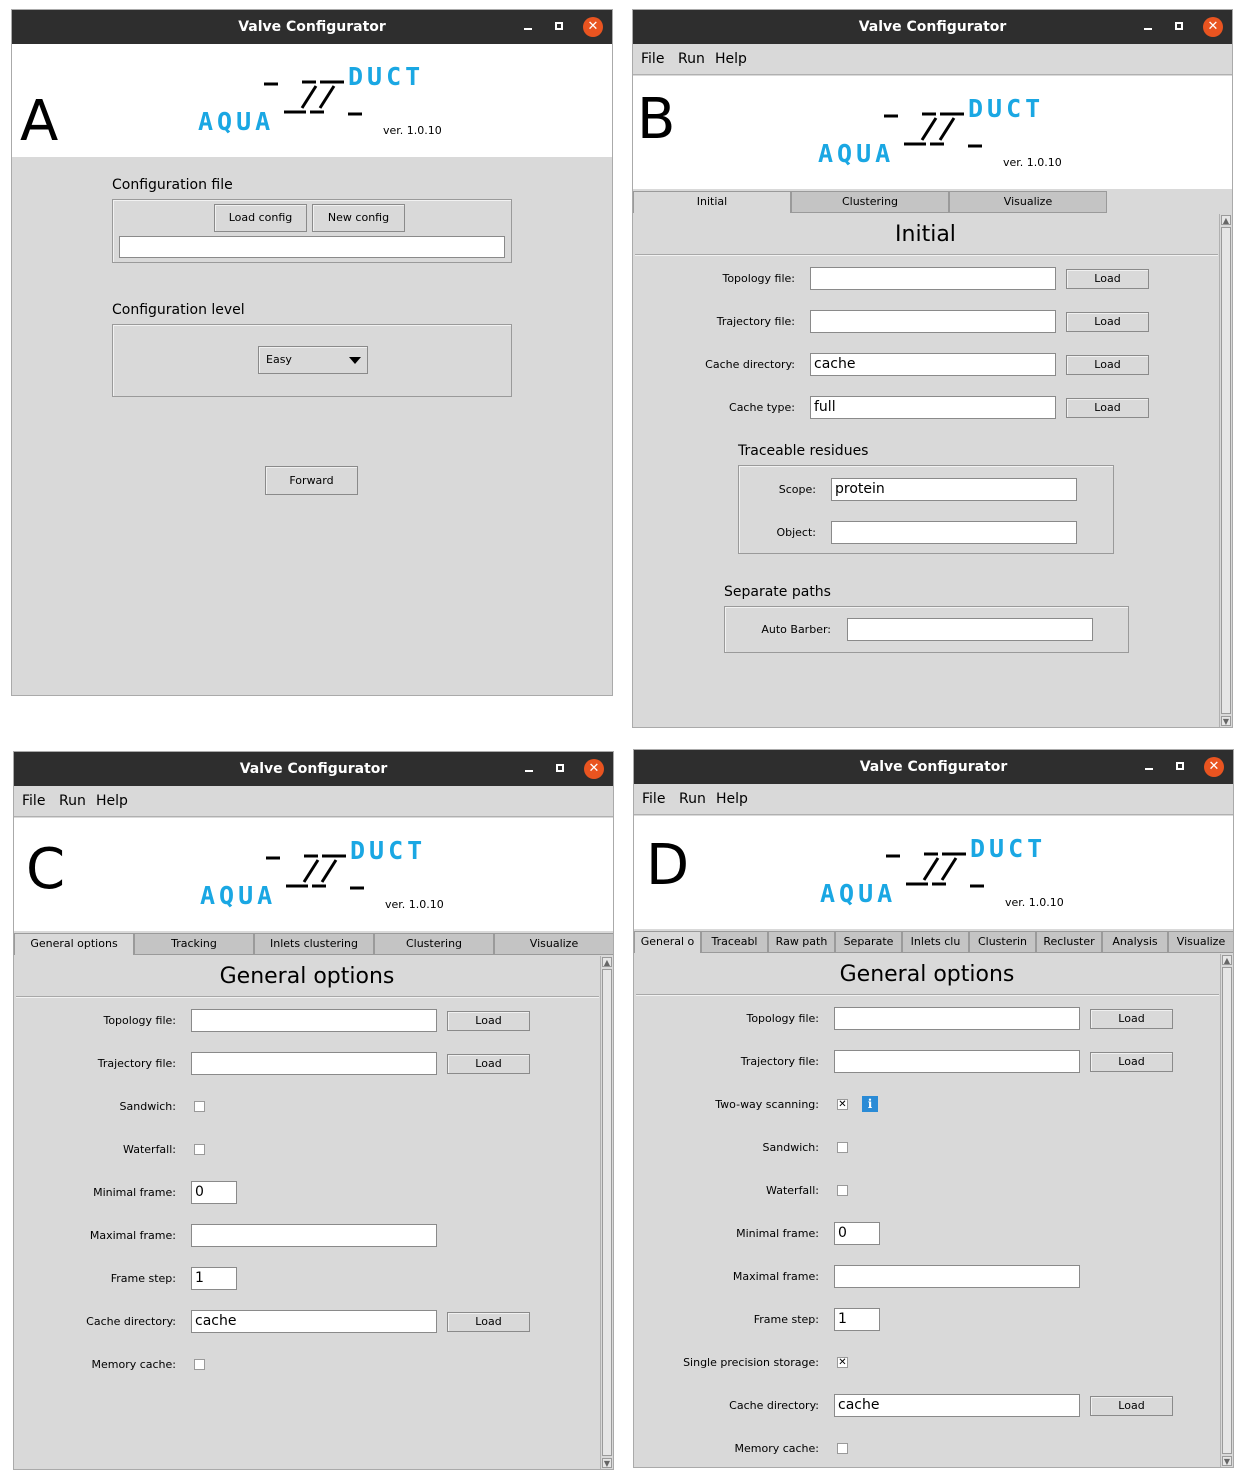 This screenshot has width=1242, height=1479. Describe the element at coordinates (970, 629) in the screenshot. I see `auto-barber-field` at that location.